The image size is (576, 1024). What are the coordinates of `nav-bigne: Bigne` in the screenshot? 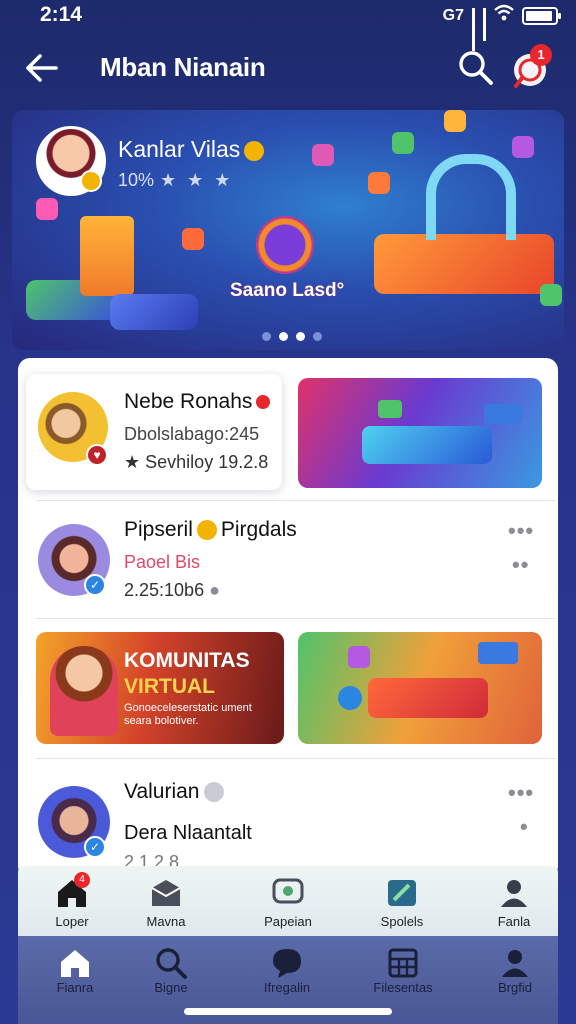 It's located at (171, 971).